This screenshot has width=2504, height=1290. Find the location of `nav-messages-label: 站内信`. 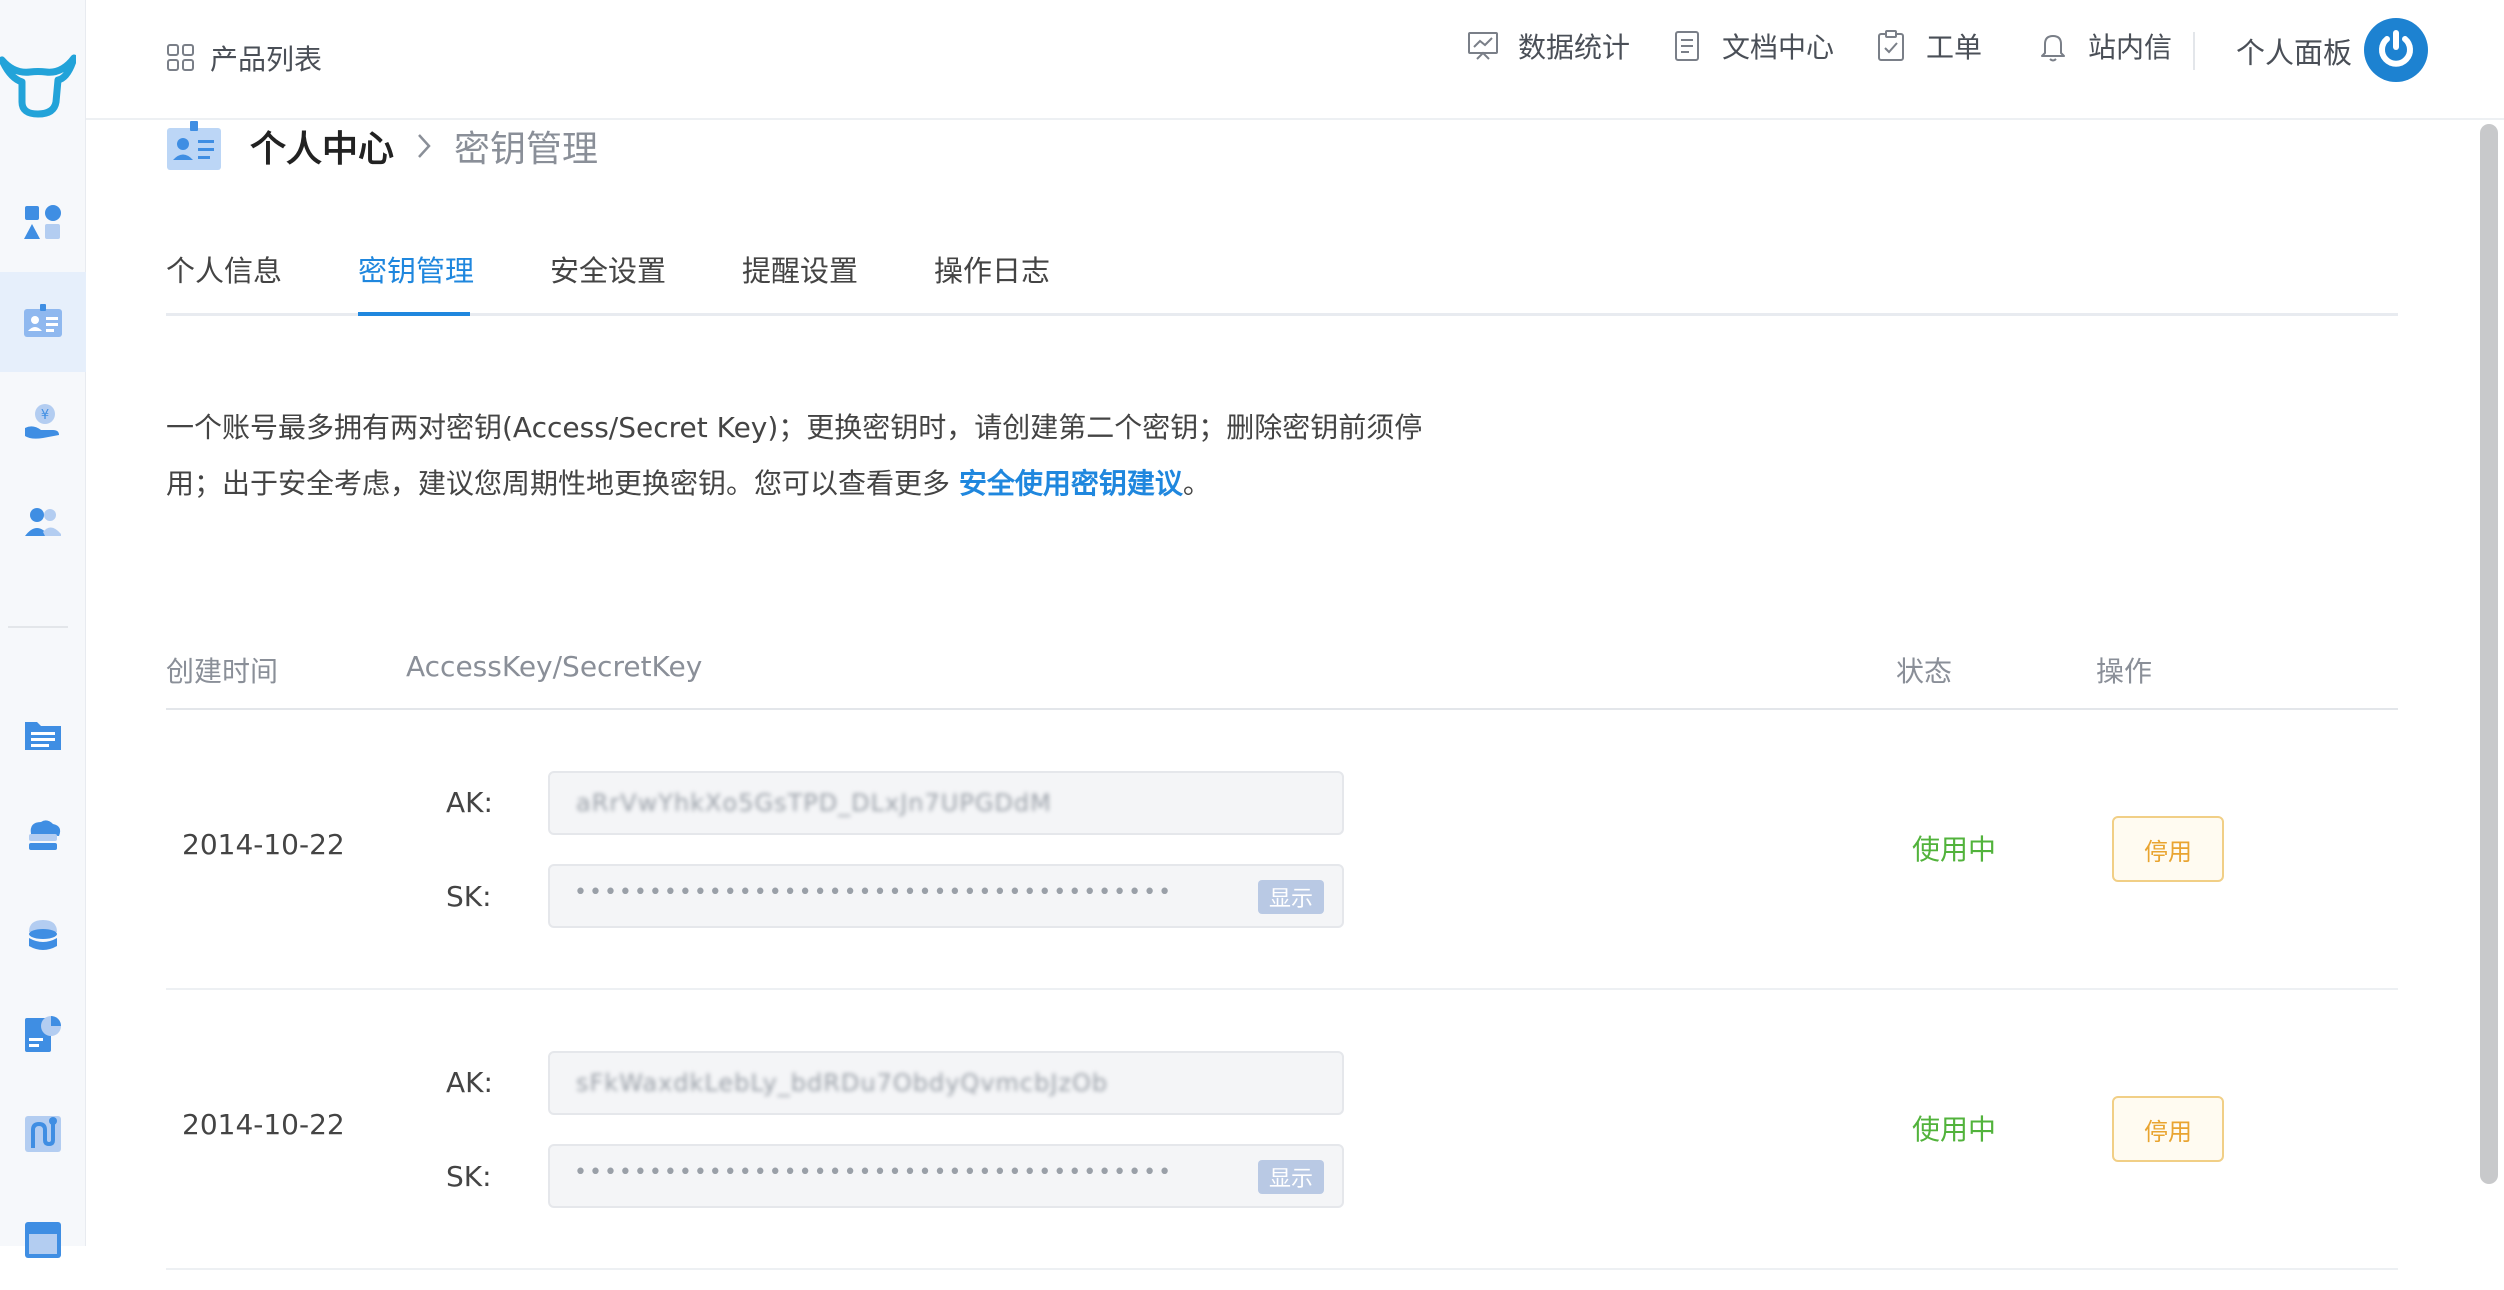

nav-messages-label: 站内信 is located at coordinates (2130, 47).